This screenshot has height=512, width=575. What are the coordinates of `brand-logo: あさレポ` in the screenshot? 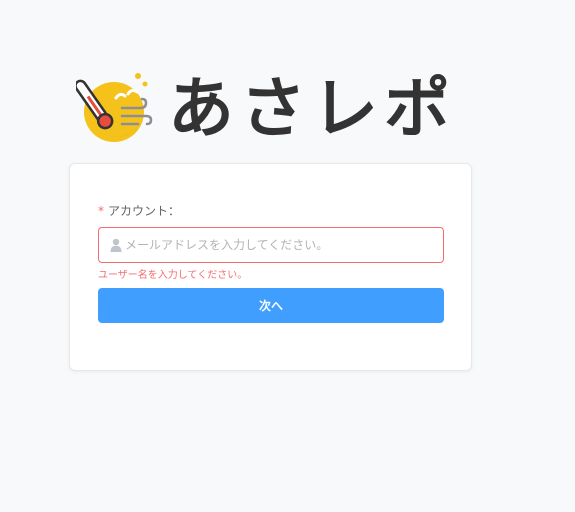 It's located at (276, 109).